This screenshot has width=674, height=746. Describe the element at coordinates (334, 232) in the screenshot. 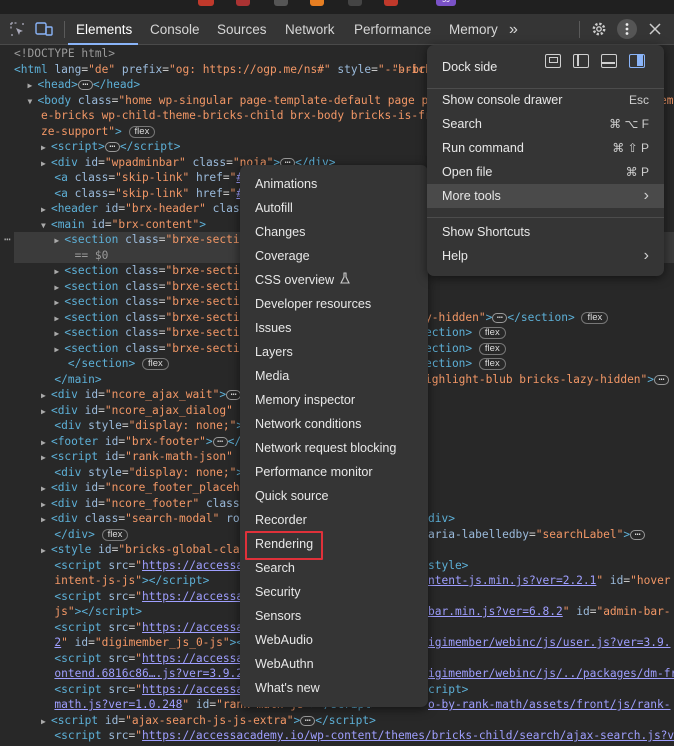

I see `menu-item-changes: Changes` at that location.